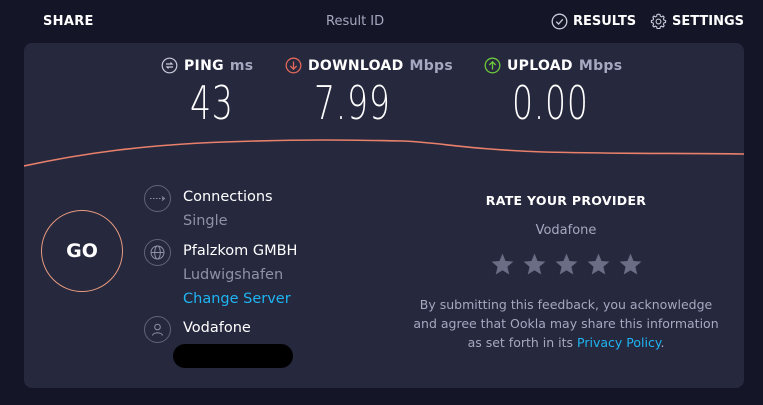  What do you see at coordinates (82, 251) in the screenshot?
I see `go-button: GO` at bounding box center [82, 251].